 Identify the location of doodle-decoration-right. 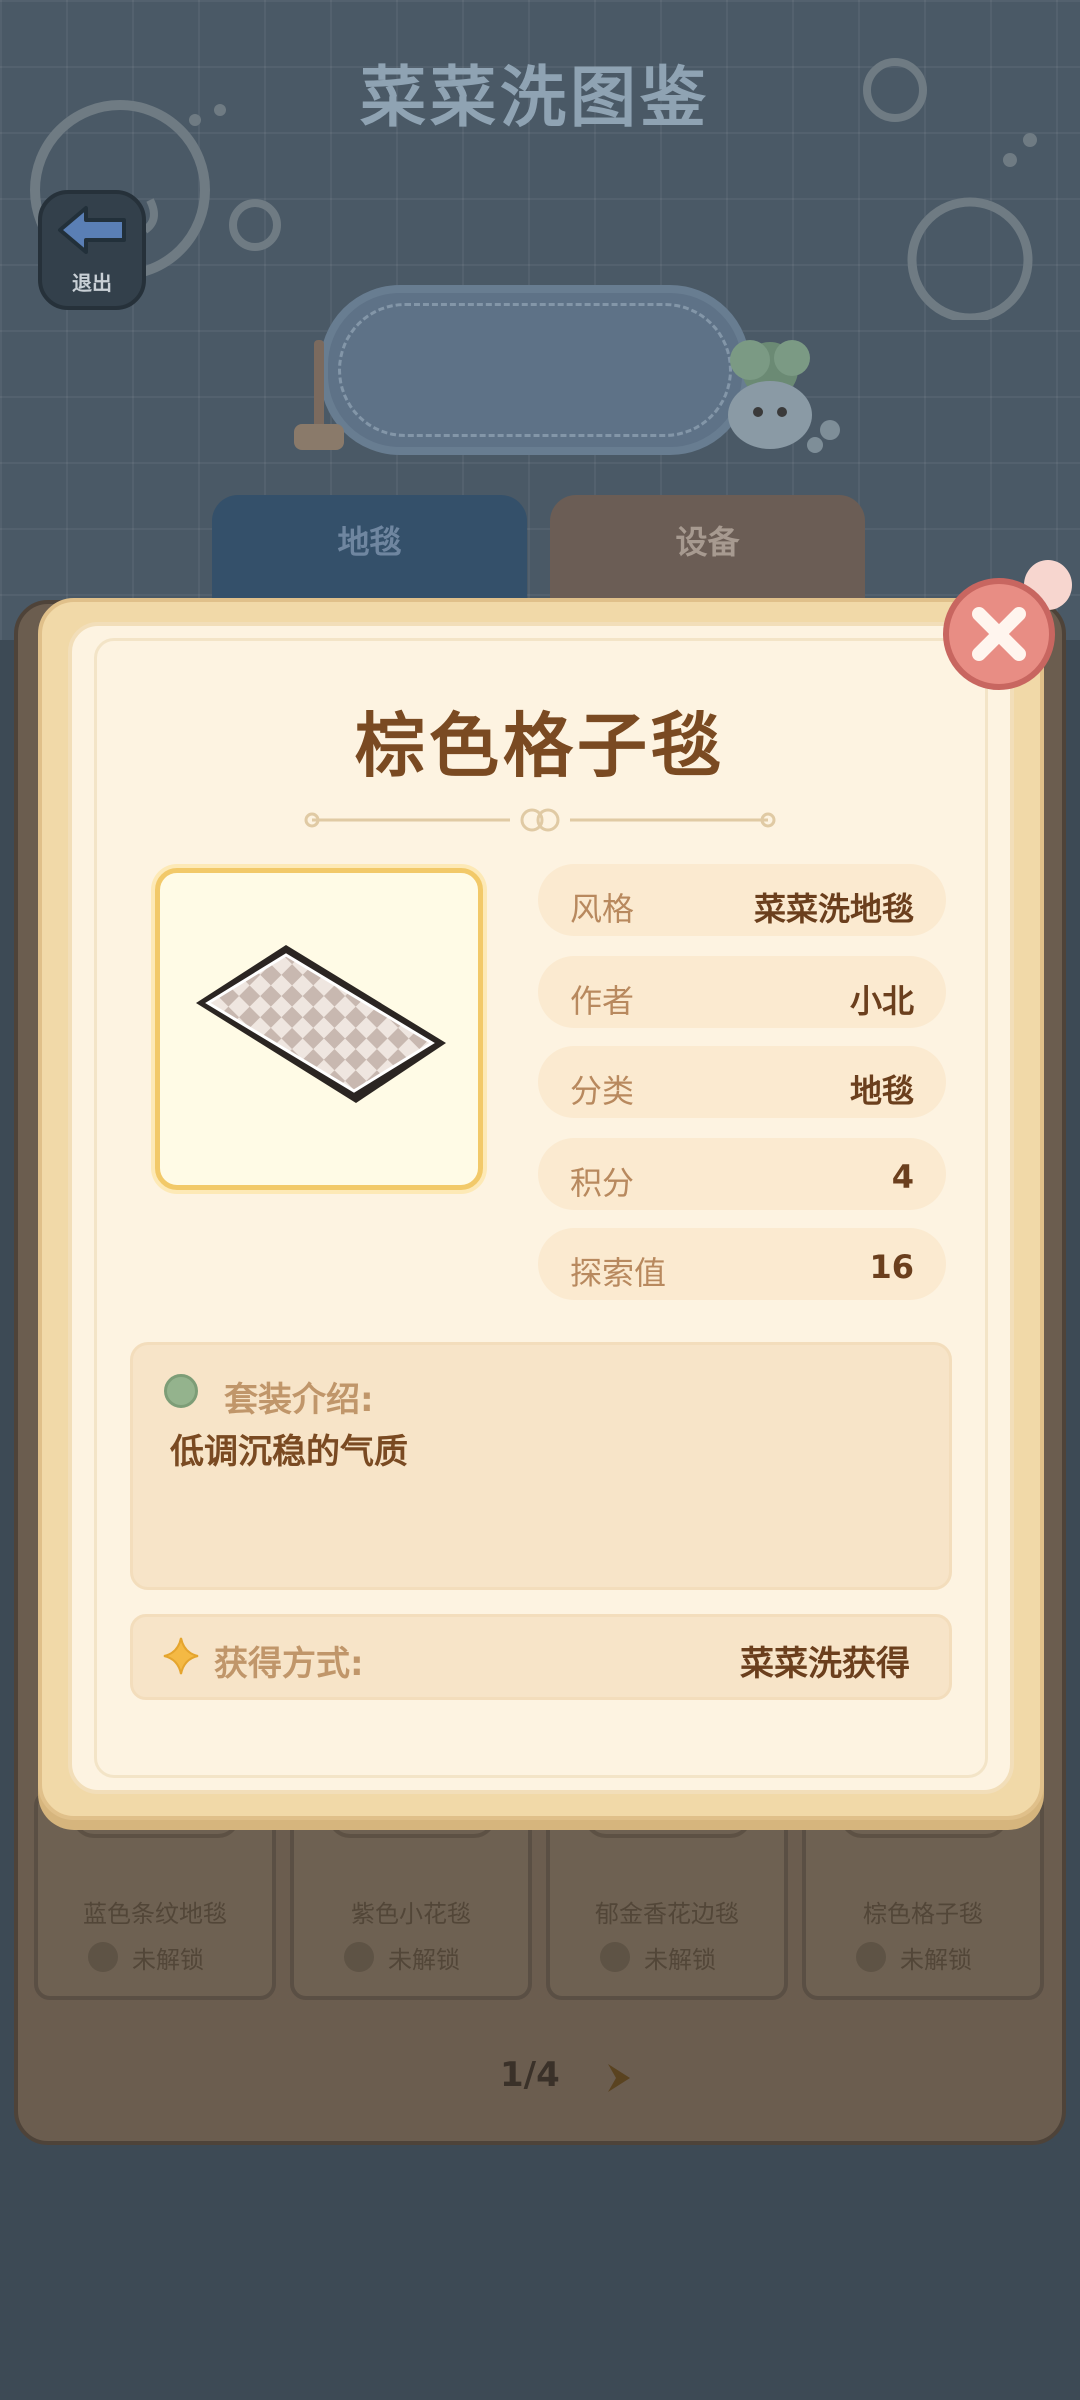
(950, 189).